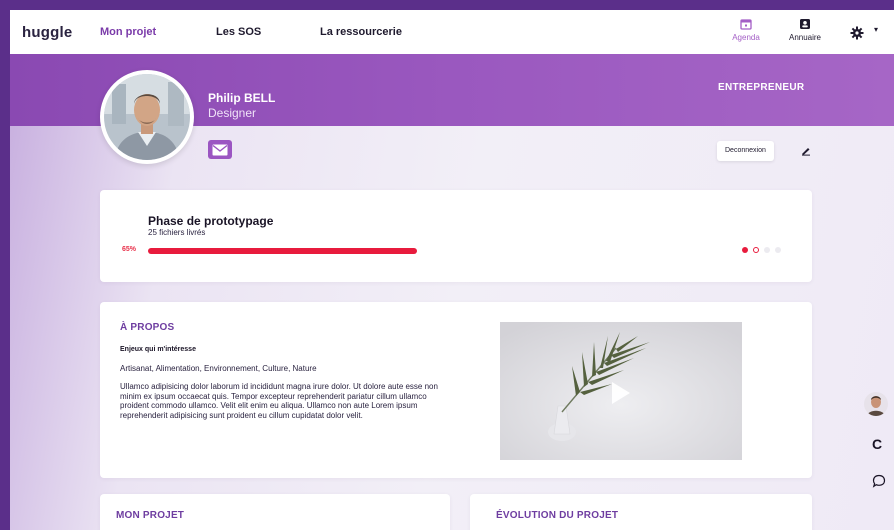 The height and width of the screenshot is (530, 894). Describe the element at coordinates (232, 113) in the screenshot. I see `profile-role: Designer` at that location.